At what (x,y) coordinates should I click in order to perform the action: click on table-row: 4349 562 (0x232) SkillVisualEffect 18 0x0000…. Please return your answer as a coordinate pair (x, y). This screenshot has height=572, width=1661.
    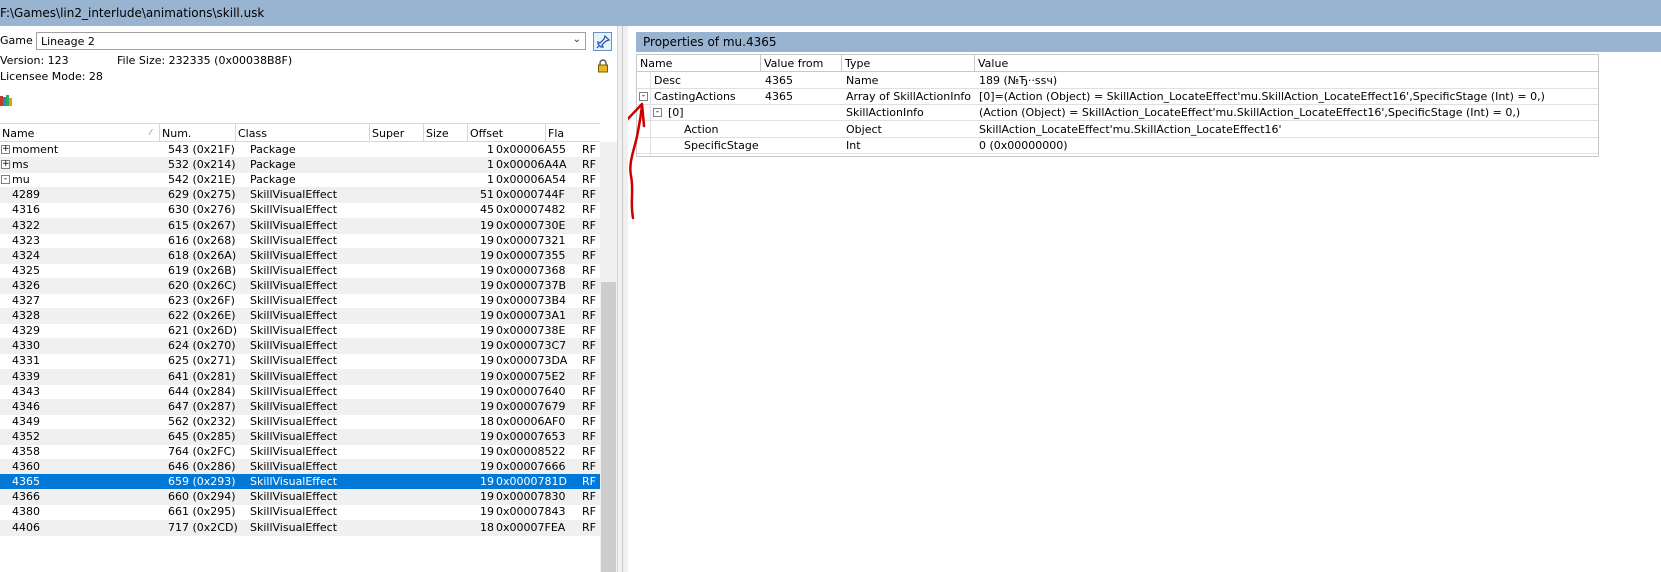
    Looking at the image, I should click on (300, 422).